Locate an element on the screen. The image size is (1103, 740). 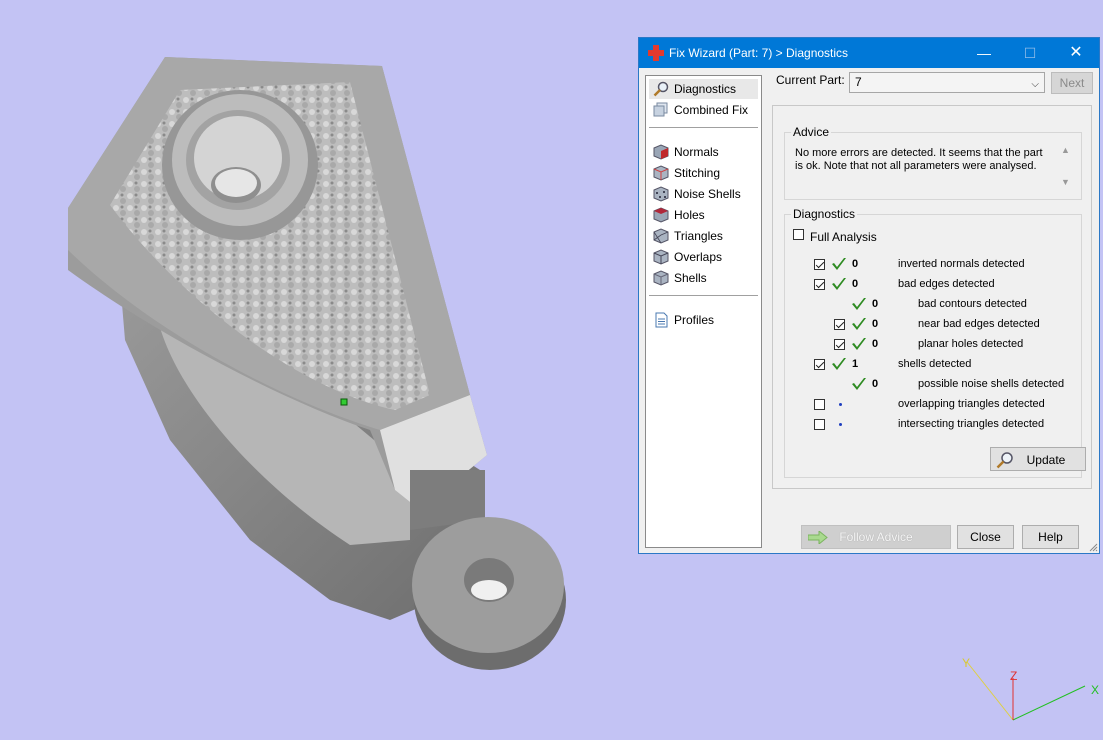
nav-item-overlaps: Overlaps is located at coordinates (703, 257).